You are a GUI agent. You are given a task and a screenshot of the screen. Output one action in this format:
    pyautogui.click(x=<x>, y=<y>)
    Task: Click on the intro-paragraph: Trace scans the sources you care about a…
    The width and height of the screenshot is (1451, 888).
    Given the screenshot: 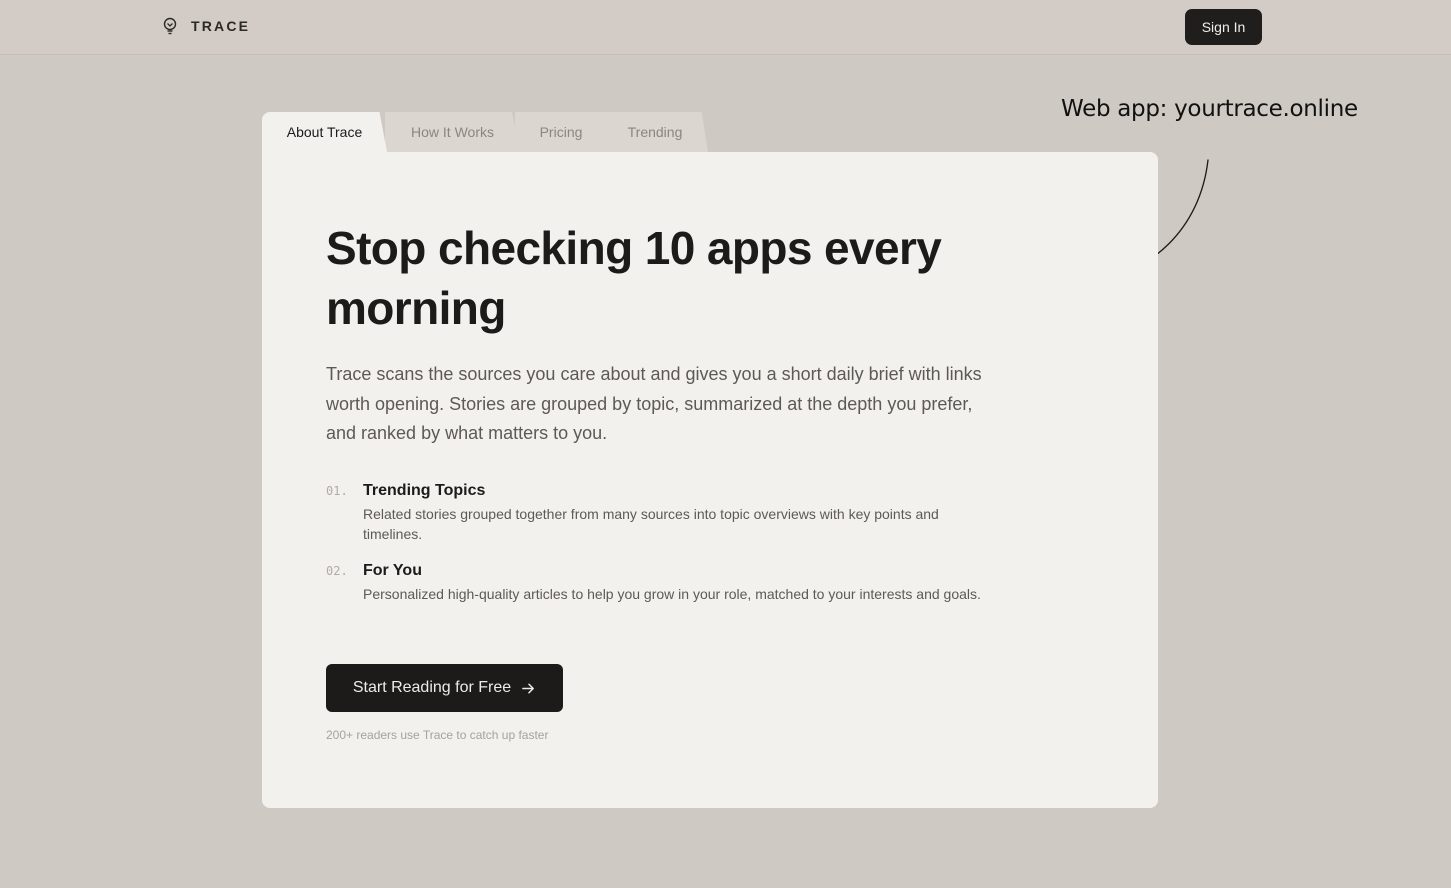 What is the action you would take?
    pyautogui.click(x=654, y=403)
    